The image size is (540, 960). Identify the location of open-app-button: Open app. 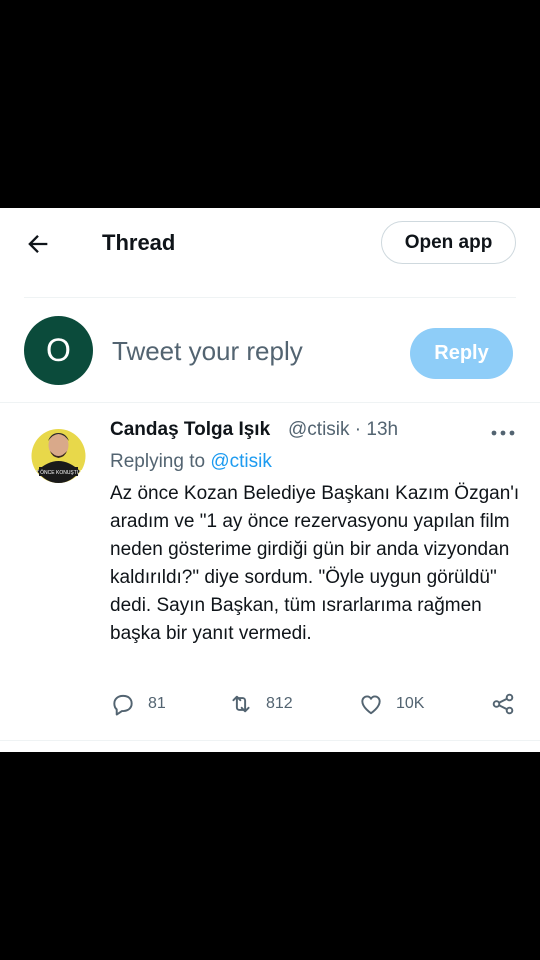
(448, 242).